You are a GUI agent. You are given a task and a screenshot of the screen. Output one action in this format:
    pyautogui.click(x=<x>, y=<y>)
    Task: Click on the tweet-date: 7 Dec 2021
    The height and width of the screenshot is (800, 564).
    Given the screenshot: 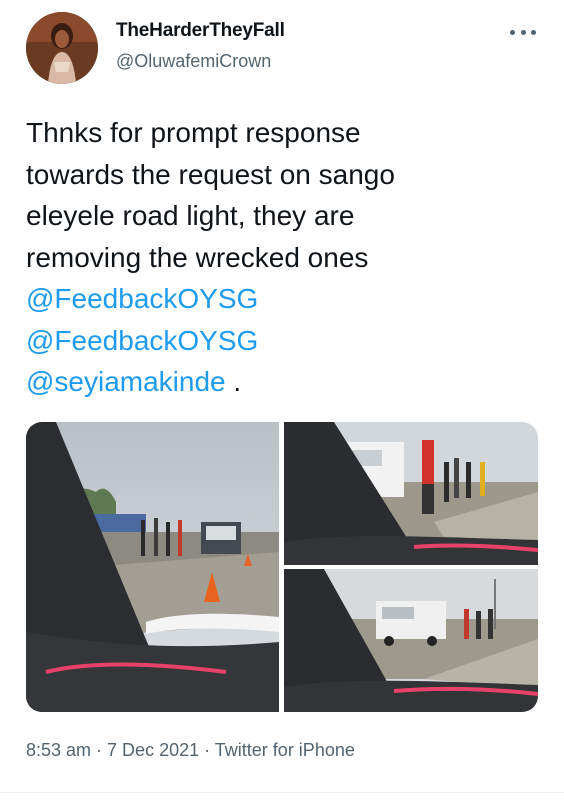 What is the action you would take?
    pyautogui.click(x=153, y=750)
    